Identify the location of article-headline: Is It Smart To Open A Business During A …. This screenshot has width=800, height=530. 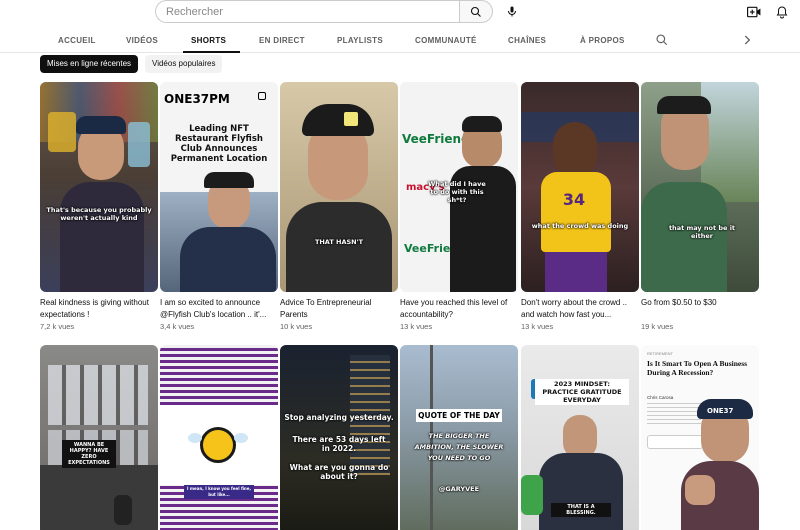
(697, 368).